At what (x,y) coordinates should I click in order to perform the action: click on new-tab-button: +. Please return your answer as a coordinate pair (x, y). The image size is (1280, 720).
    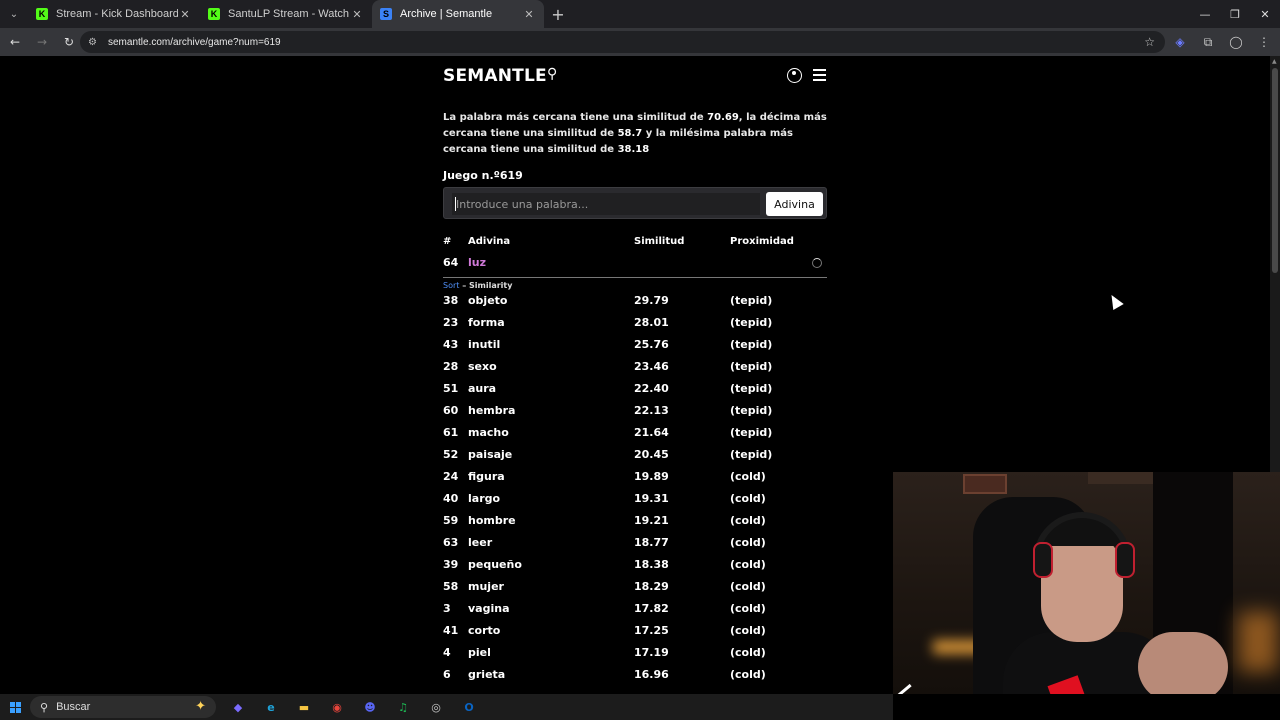
    Looking at the image, I should click on (558, 14).